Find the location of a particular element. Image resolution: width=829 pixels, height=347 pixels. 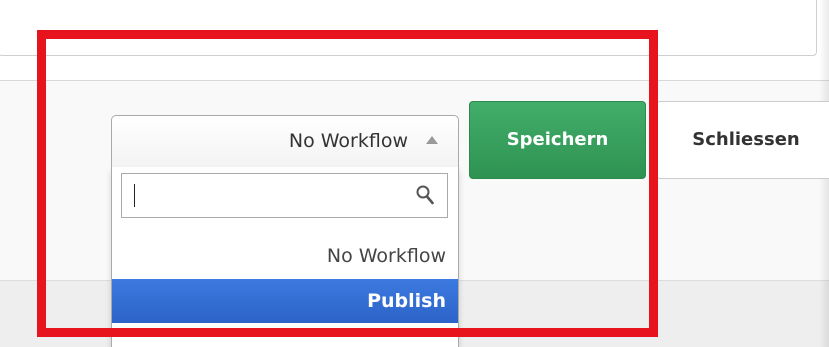

dropdown-search-input is located at coordinates (284, 195).